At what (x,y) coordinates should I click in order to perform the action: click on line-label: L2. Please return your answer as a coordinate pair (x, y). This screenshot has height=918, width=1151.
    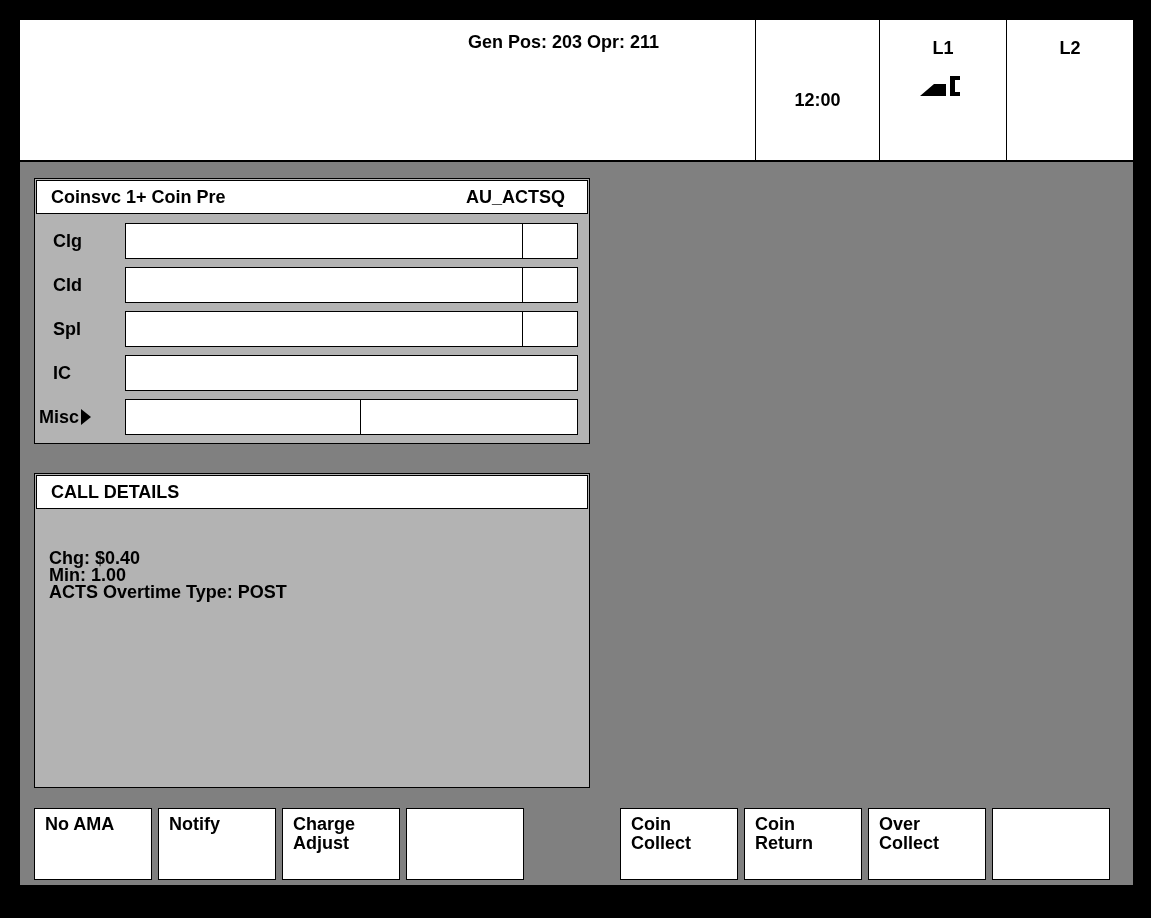
    Looking at the image, I should click on (1070, 48).